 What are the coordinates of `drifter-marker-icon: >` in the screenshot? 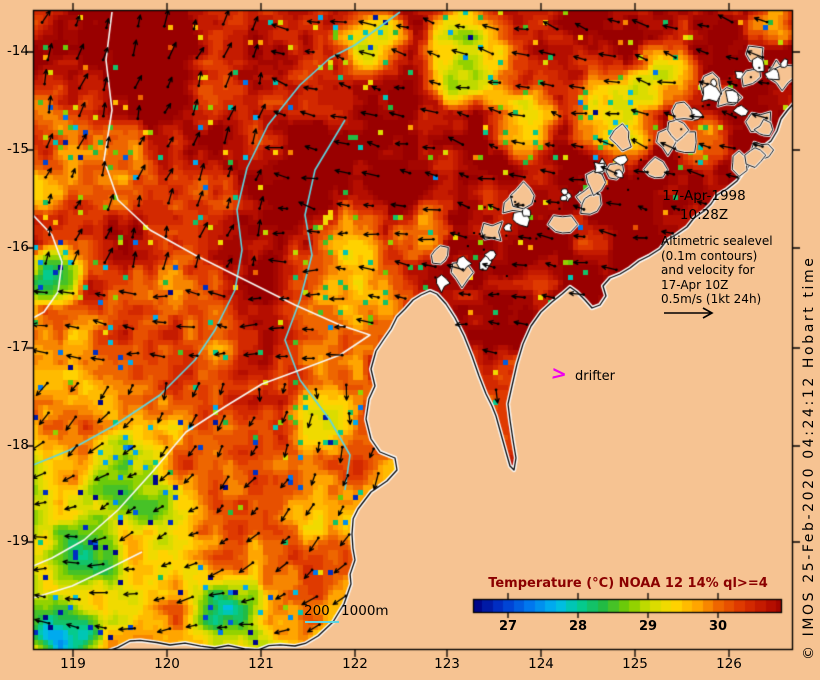 It's located at (559, 374).